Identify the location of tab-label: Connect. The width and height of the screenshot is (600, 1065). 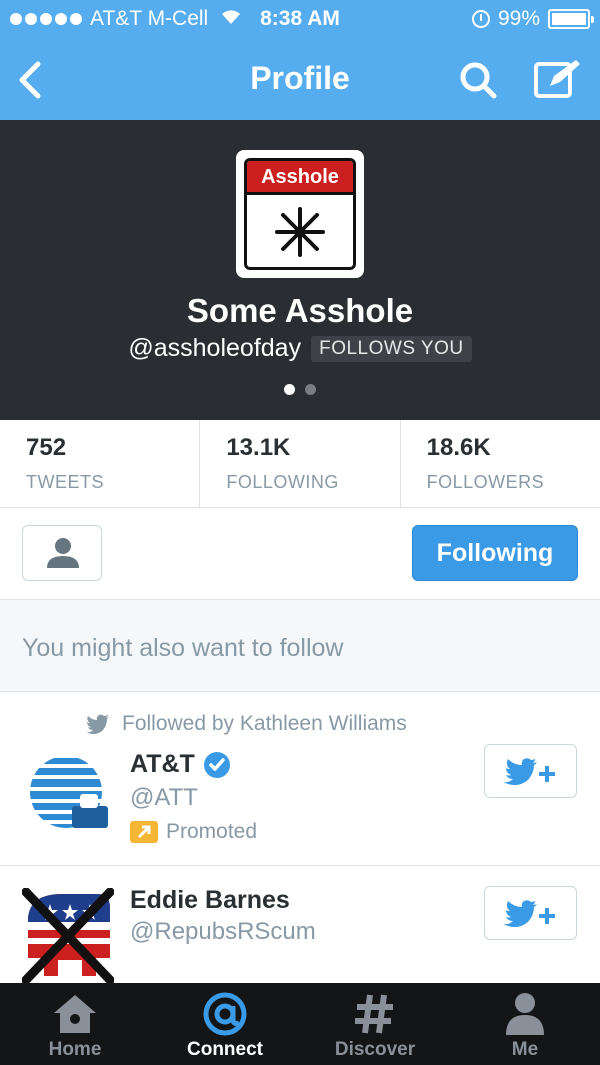
(225, 1049).